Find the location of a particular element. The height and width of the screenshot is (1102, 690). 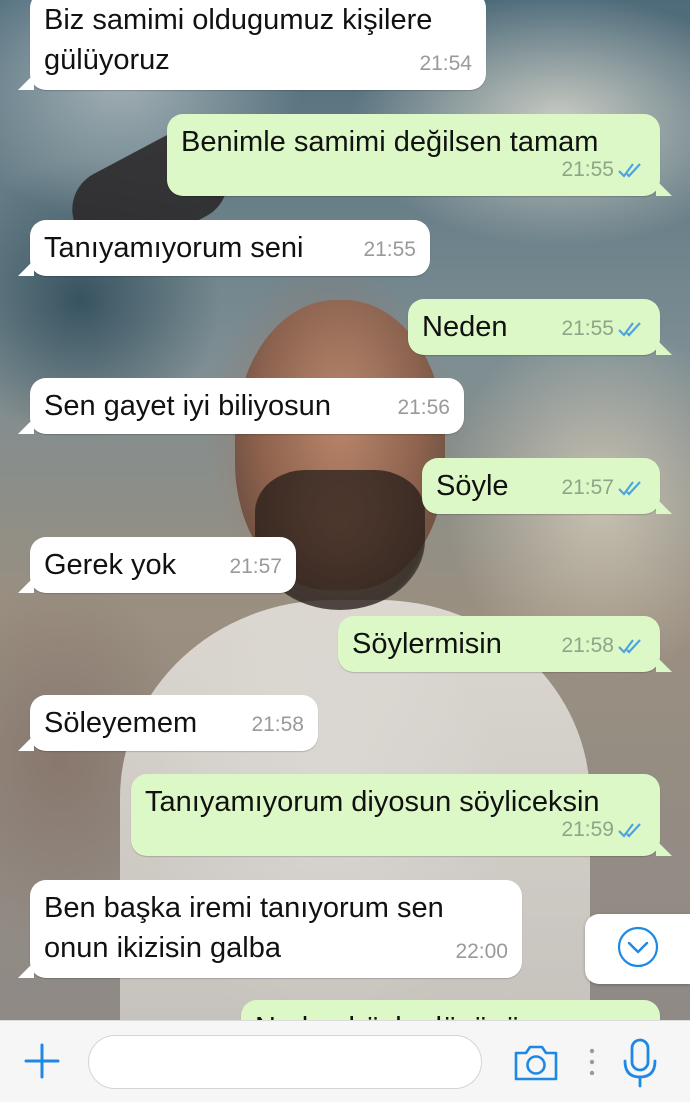

more-dots-icon is located at coordinates (592, 1065).